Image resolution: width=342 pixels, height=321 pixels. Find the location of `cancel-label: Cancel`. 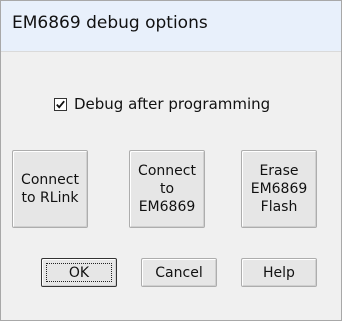

cancel-label: Cancel is located at coordinates (179, 272).